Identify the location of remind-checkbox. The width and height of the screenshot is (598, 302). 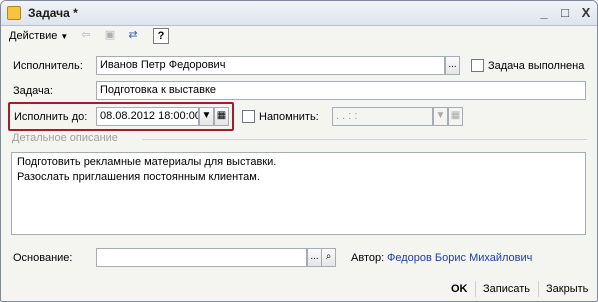
(248, 116).